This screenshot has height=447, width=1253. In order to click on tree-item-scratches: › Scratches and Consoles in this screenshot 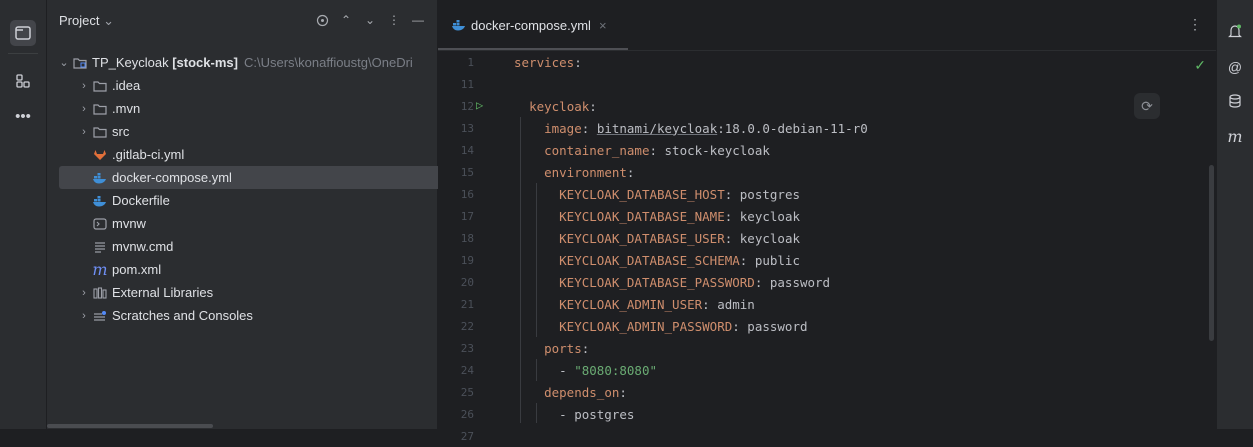, I will do `click(242, 315)`.